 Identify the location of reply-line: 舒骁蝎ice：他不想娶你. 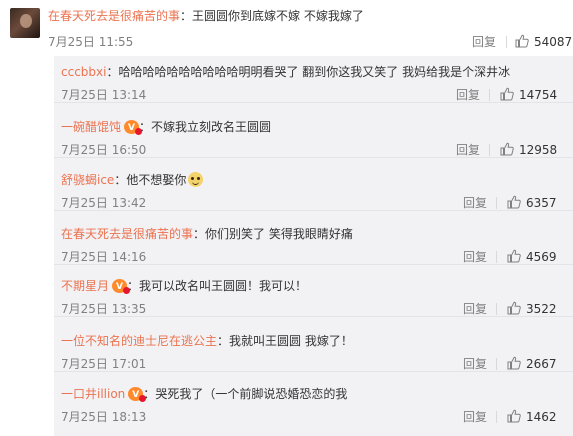
(132, 180).